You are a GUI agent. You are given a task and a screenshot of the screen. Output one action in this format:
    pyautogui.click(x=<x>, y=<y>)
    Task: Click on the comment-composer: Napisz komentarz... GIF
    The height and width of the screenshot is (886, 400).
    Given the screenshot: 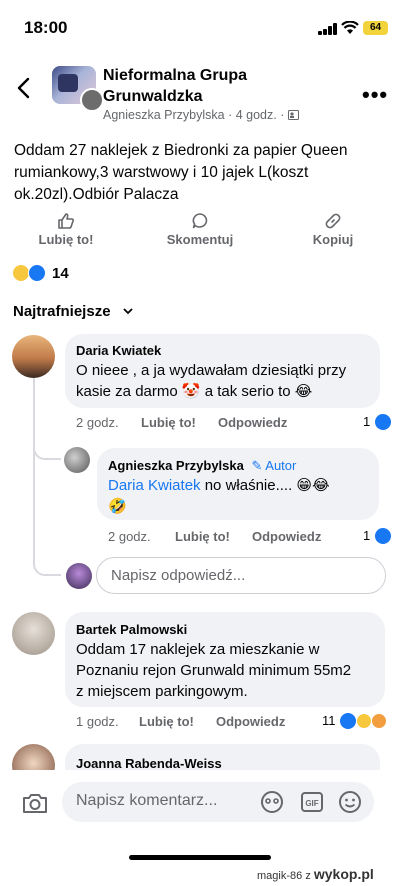 What is the action you would take?
    pyautogui.click(x=200, y=805)
    